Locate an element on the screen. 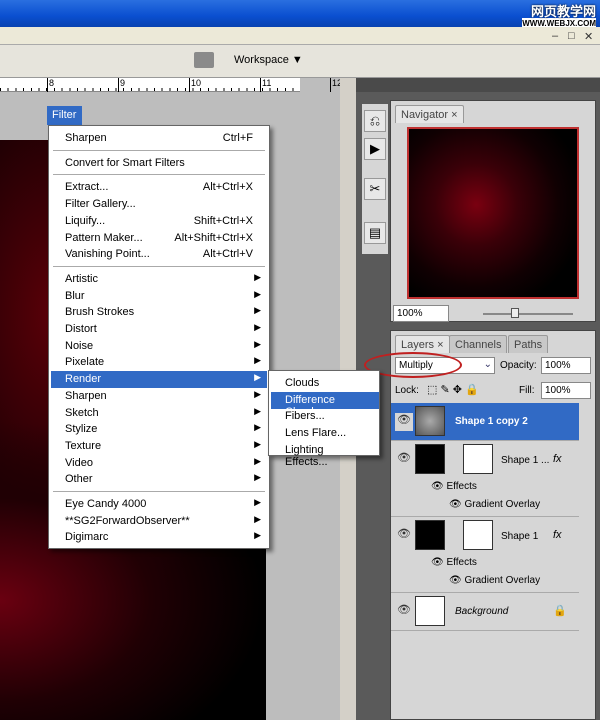  menu-item: Digimarc ▶ is located at coordinates (159, 537).